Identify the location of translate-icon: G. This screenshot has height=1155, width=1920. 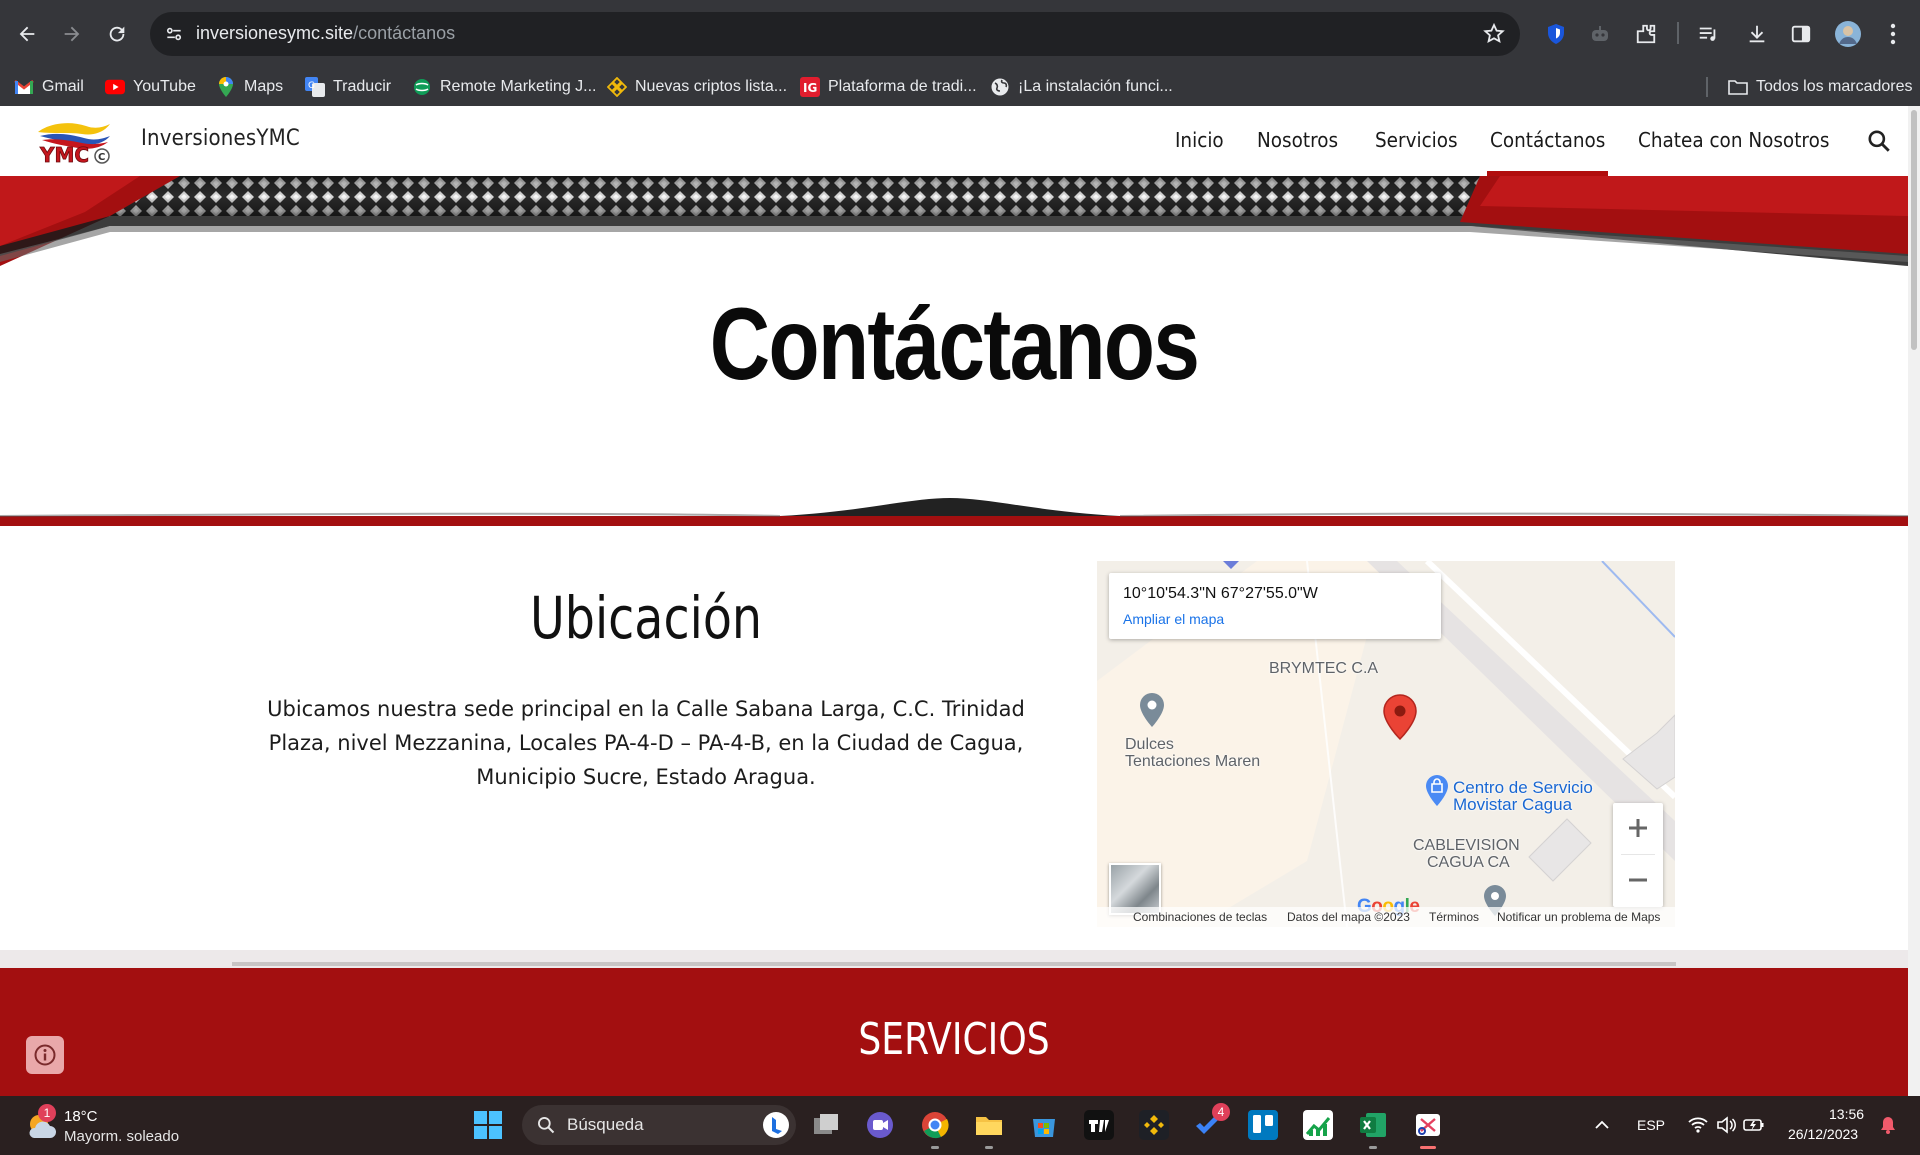
(315, 87).